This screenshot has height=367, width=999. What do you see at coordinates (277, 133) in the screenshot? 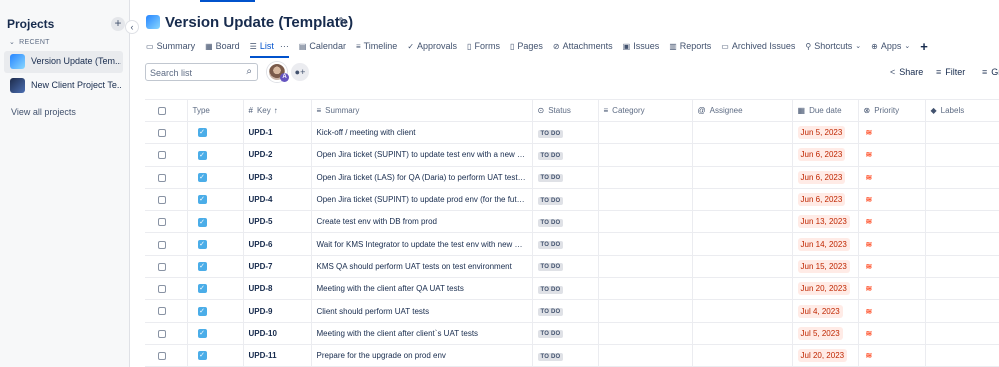
I see `issue-key: UPD-1` at bounding box center [277, 133].